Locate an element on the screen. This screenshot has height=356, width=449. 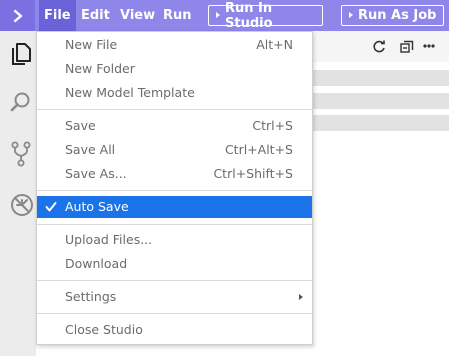
menu-item-download: Download is located at coordinates (174, 264).